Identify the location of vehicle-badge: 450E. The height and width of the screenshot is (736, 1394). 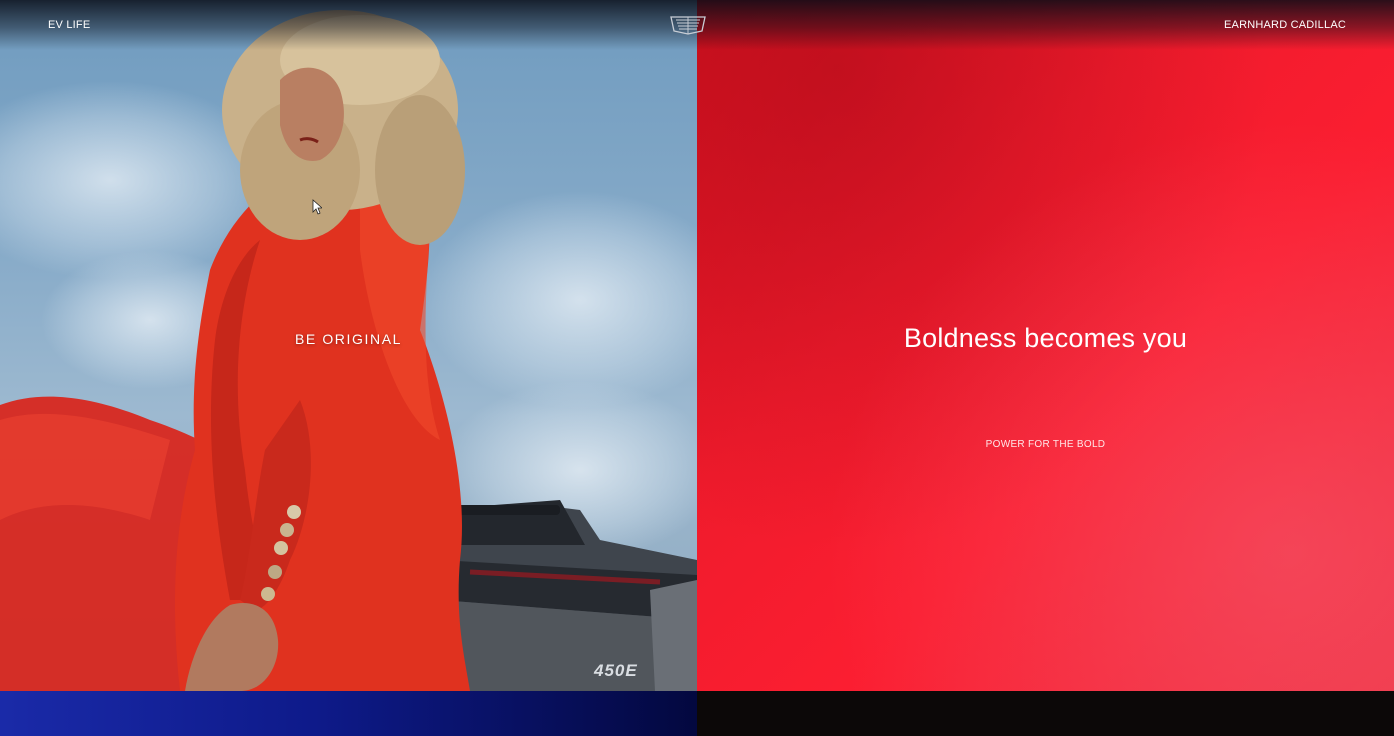
(615, 670).